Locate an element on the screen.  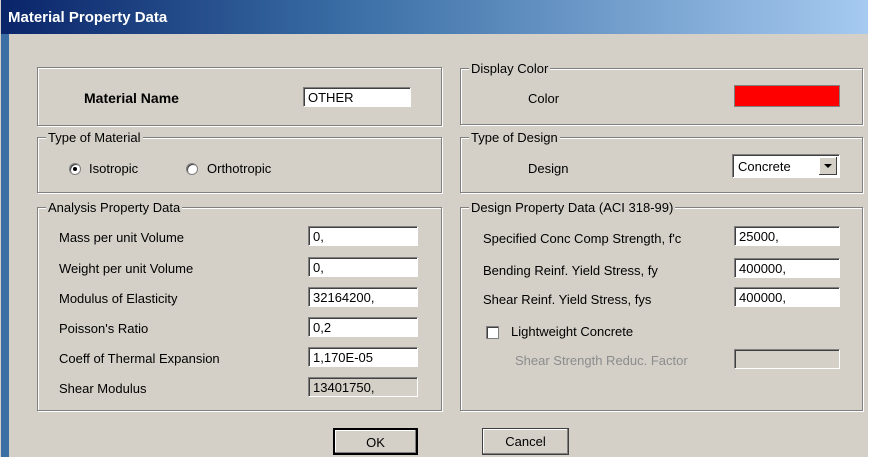
material-name-group: Material Name is located at coordinates (239, 96).